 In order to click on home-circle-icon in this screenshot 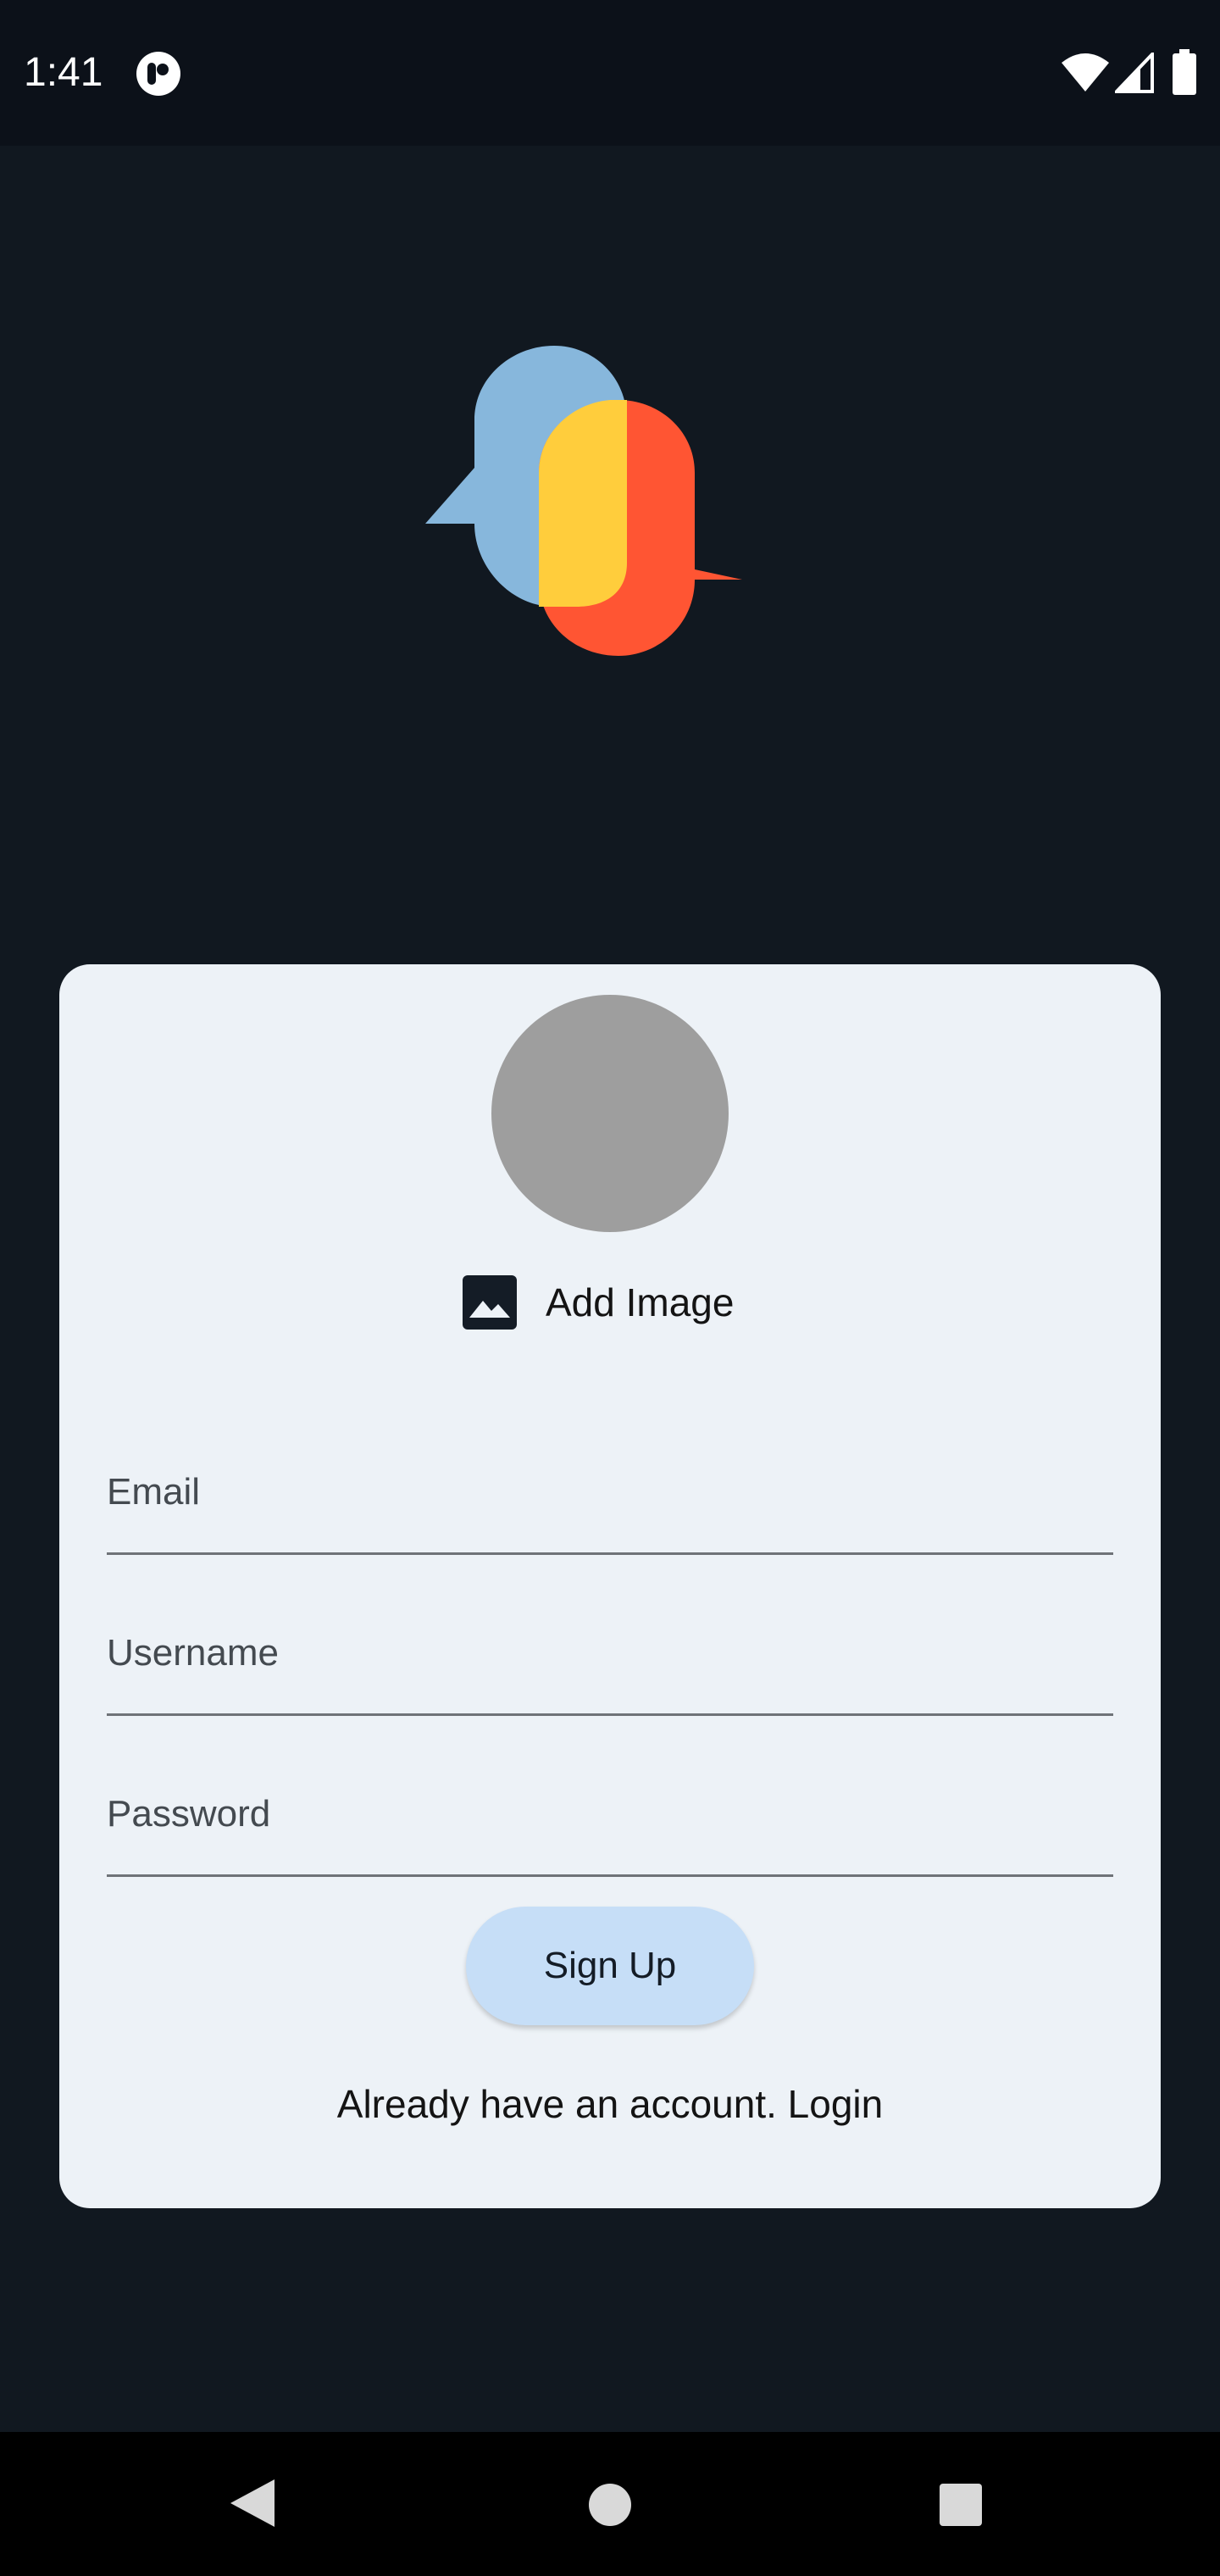, I will do `click(610, 2505)`.